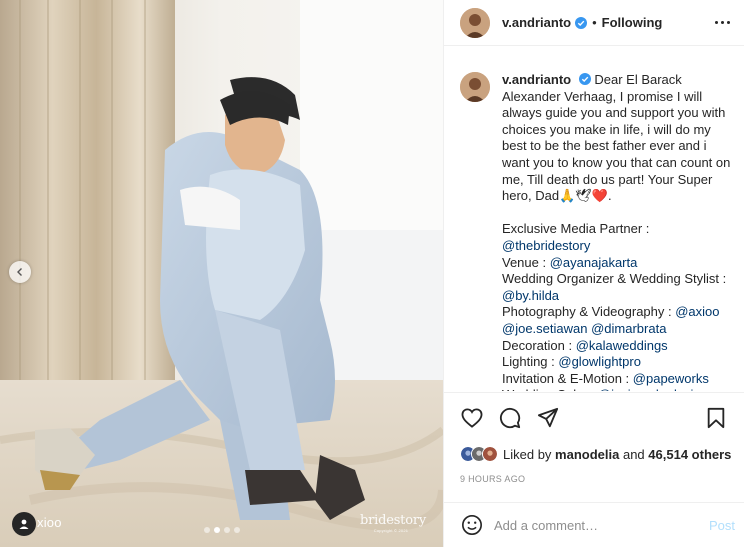 This screenshot has width=744, height=547. I want to click on post-timestamp: 9 HOURS AGO, so click(492, 479).